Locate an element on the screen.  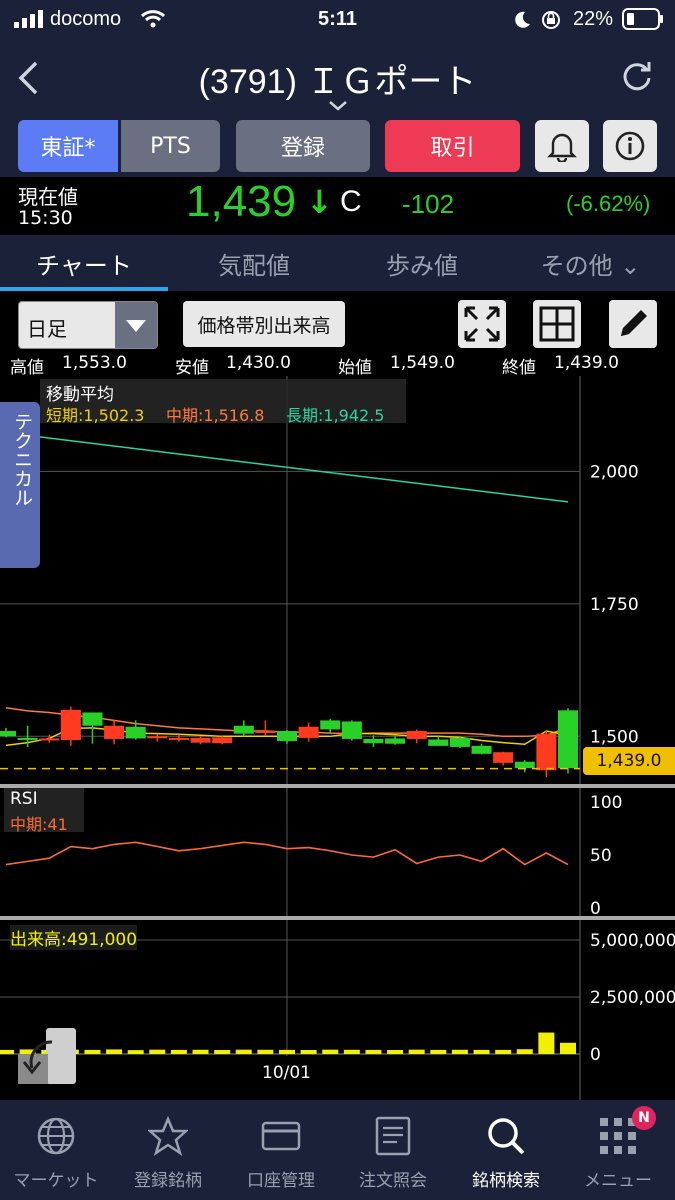
open-value: 1,549.0 is located at coordinates (422, 363).